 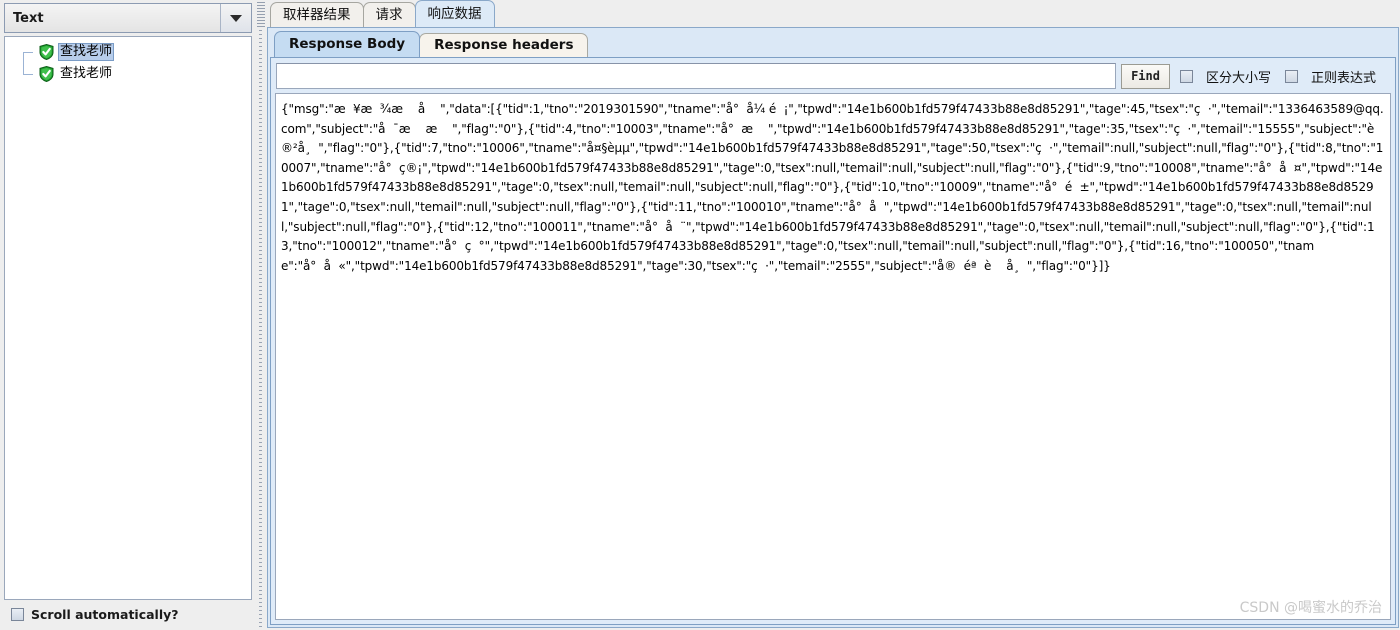 I want to click on regex-label: 正则表达式, so click(x=1343, y=78).